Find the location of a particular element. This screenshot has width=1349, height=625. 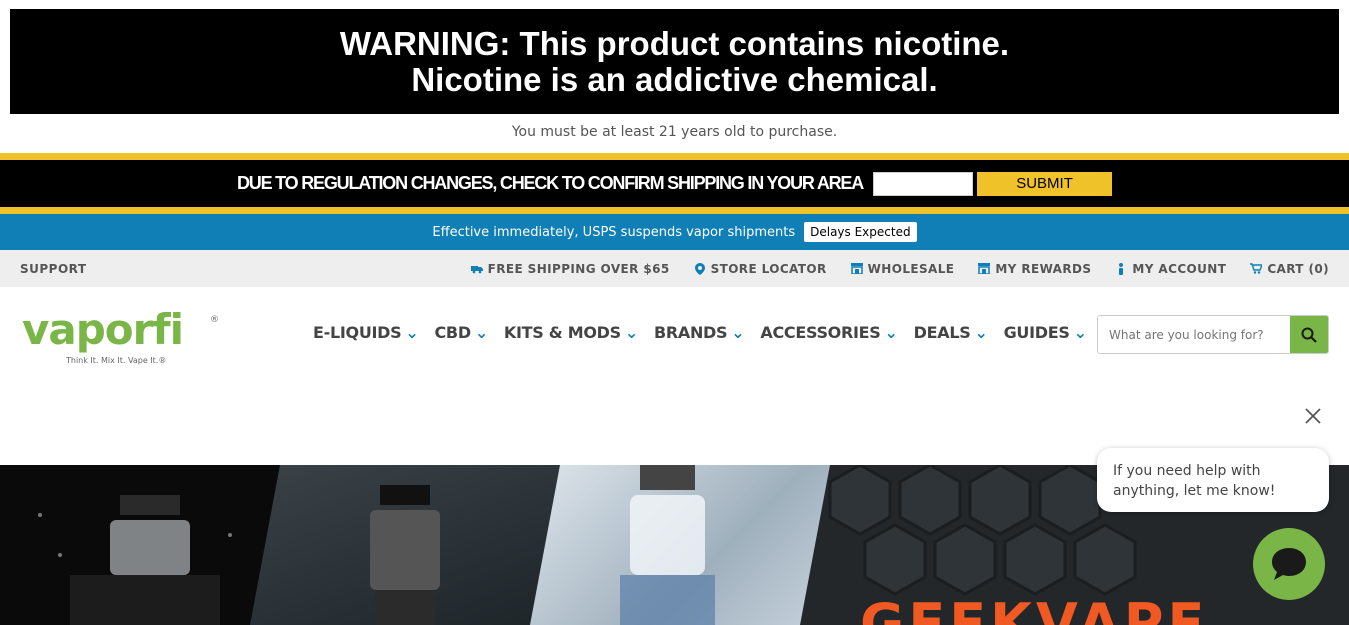

my-account-label: MY ACCOUNT is located at coordinates (1179, 268).